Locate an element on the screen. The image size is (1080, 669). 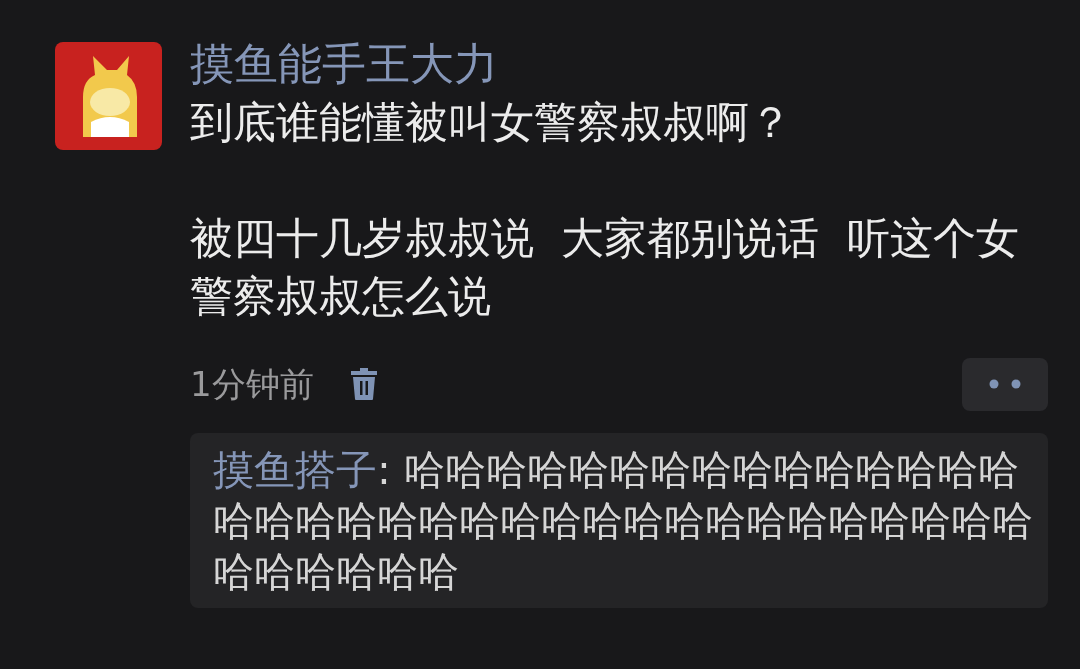
delete-icon is located at coordinates (363, 384).